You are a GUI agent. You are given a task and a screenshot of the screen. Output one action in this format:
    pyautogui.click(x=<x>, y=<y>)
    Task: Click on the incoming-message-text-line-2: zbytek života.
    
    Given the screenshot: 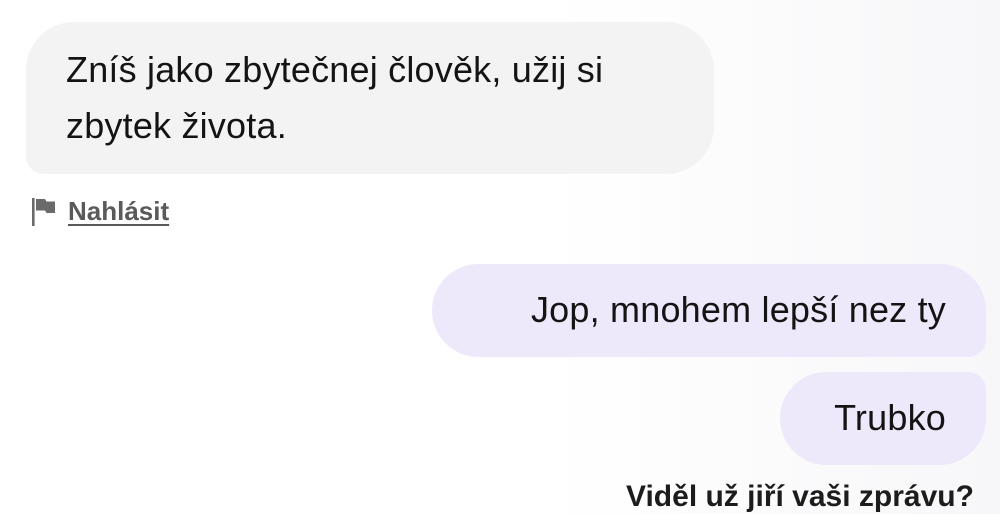 What is the action you would take?
    pyautogui.click(x=176, y=125)
    